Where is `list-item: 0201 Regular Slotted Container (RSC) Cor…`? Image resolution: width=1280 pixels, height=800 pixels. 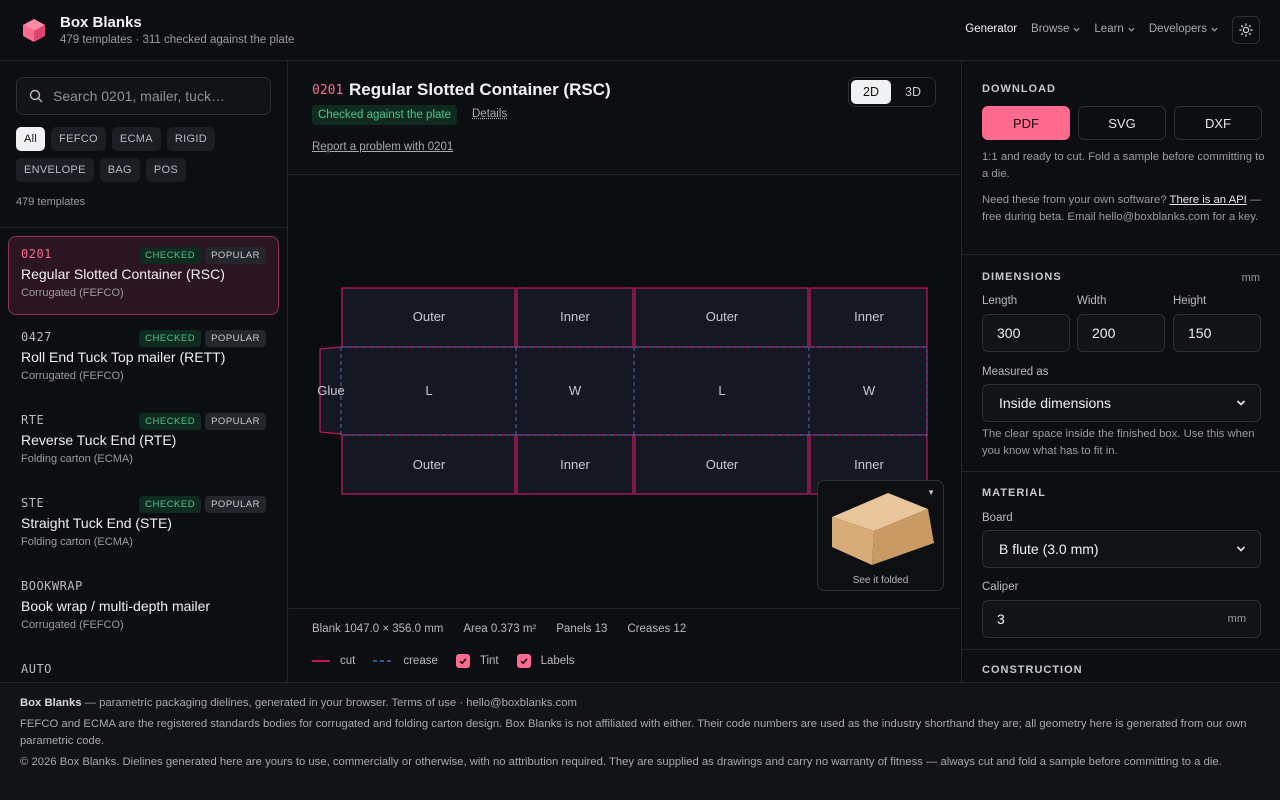
list-item: 0201 Regular Slotted Container (RSC) Cor… is located at coordinates (143, 275).